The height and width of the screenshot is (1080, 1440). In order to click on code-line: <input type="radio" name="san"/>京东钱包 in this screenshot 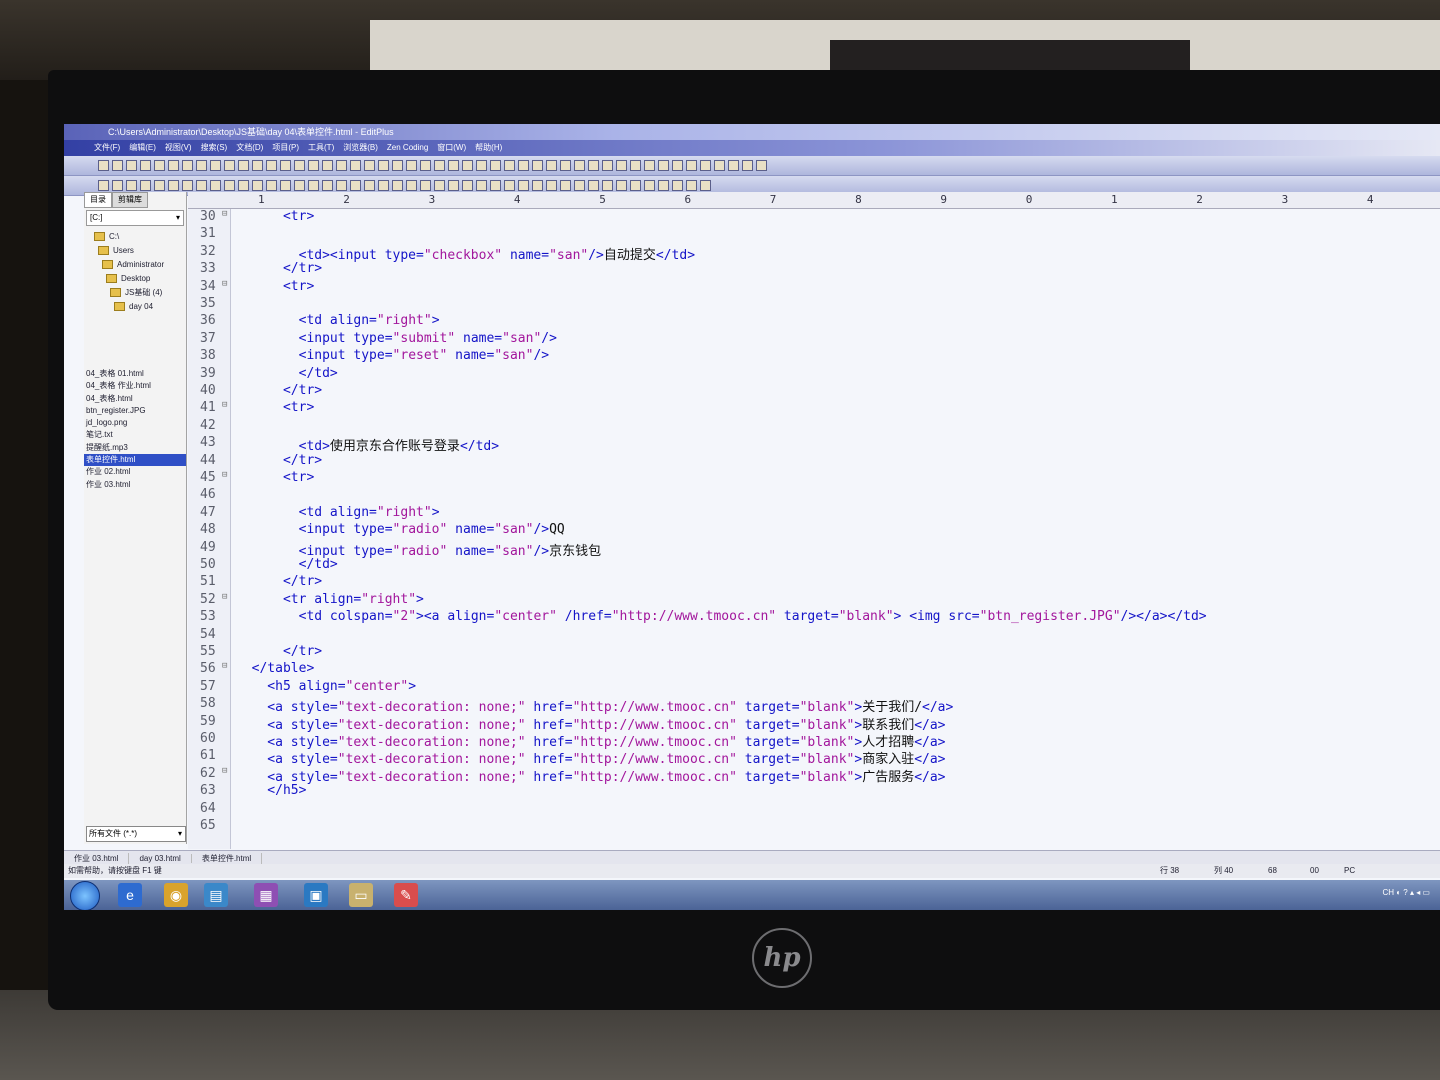, I will do `click(419, 549)`.